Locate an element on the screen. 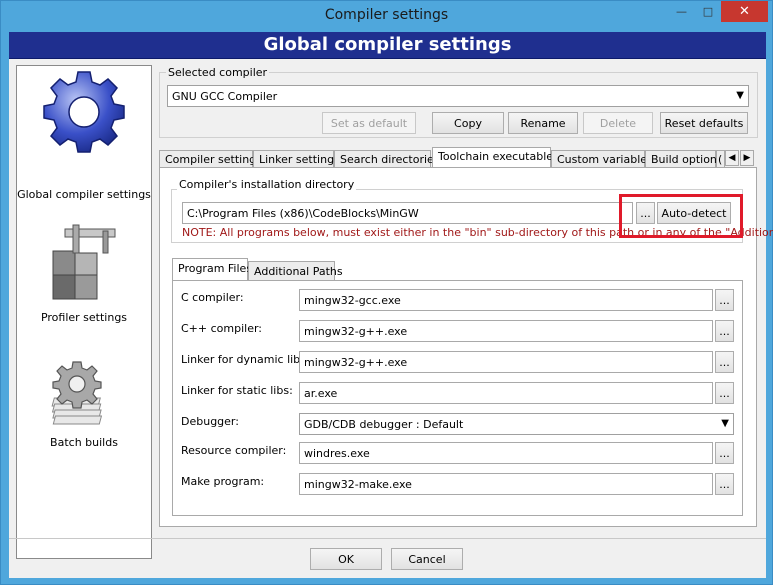 This screenshot has width=773, height=585. set-as-default-button: Set as default is located at coordinates (369, 123).